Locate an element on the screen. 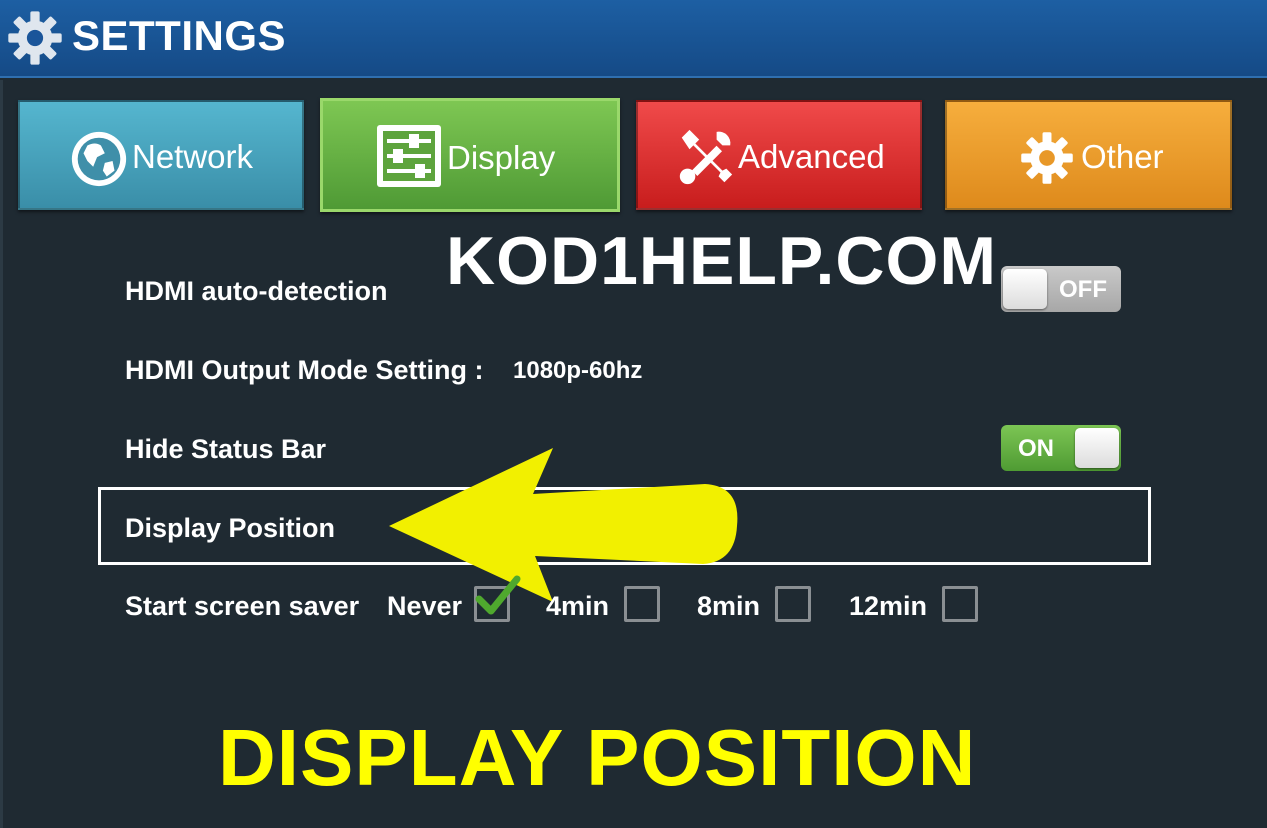 This screenshot has height=828, width=1267. hide-status-bar-label: Hide Status Bar is located at coordinates (226, 449).